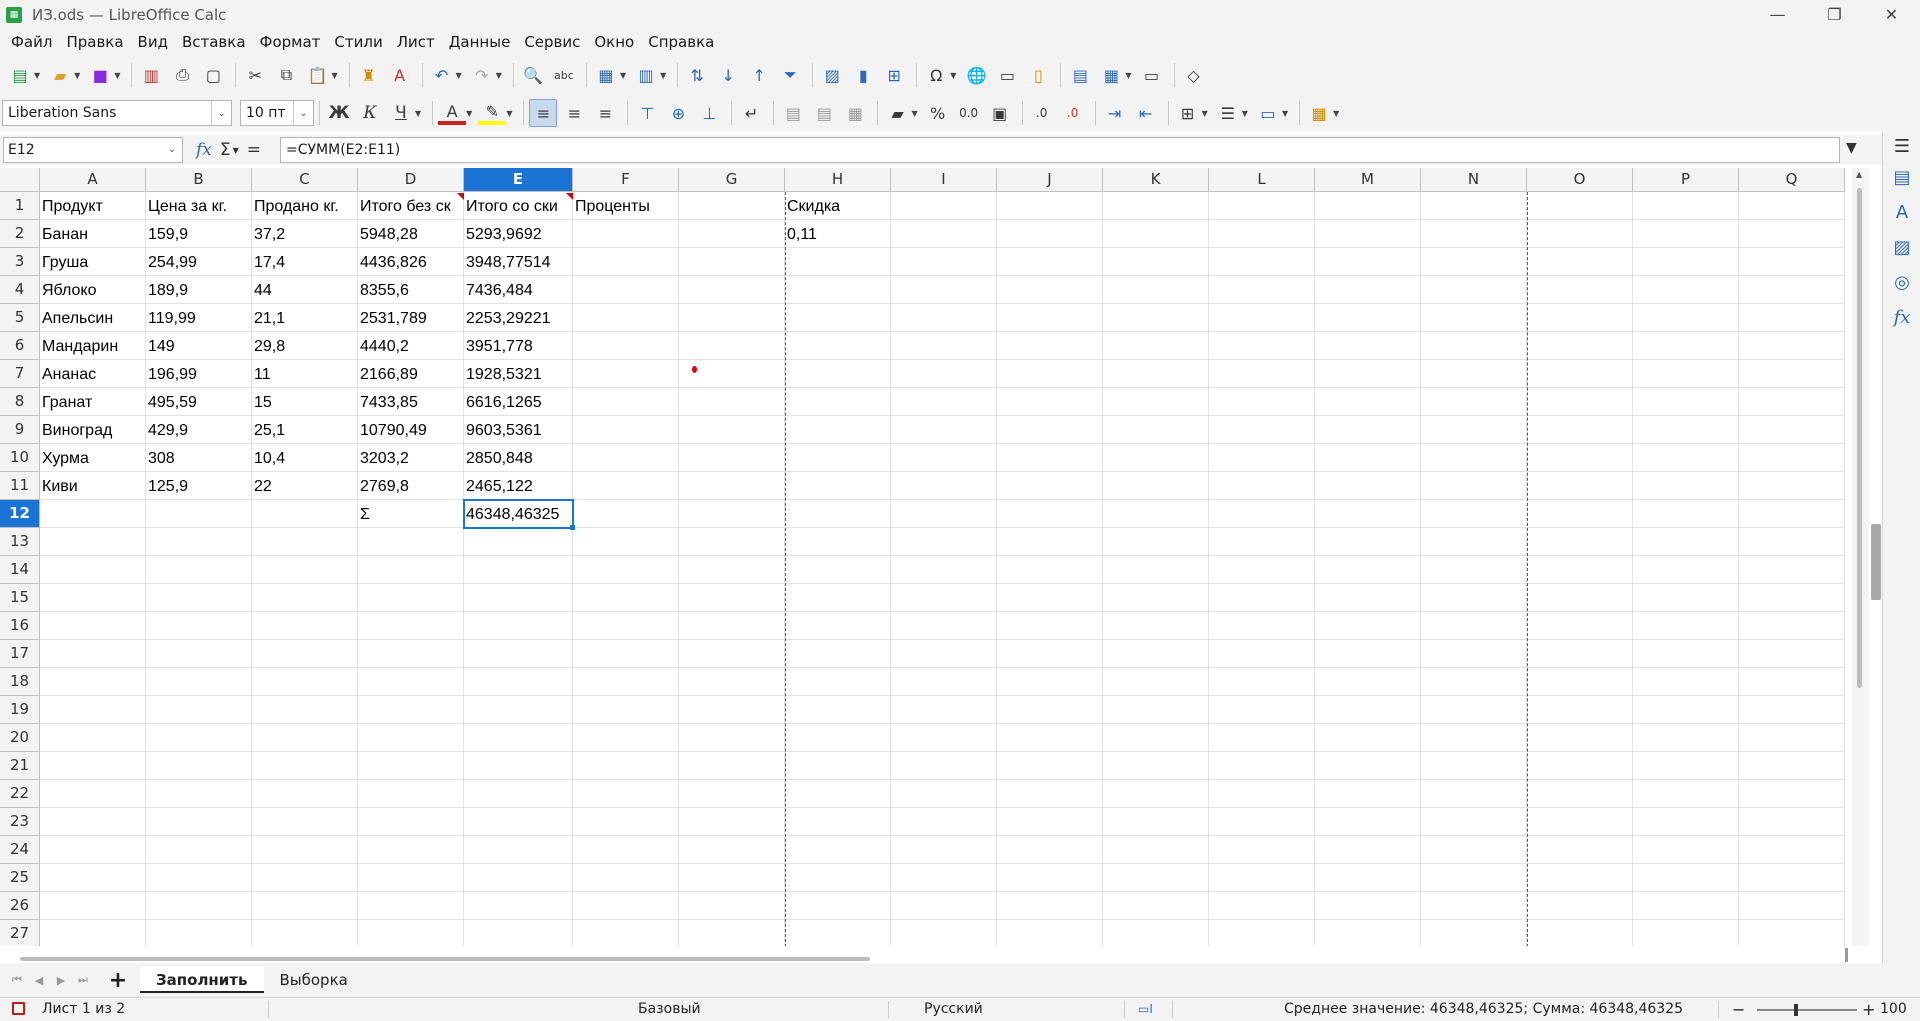  Describe the element at coordinates (411, 542) in the screenshot. I see `cell-d13` at that location.